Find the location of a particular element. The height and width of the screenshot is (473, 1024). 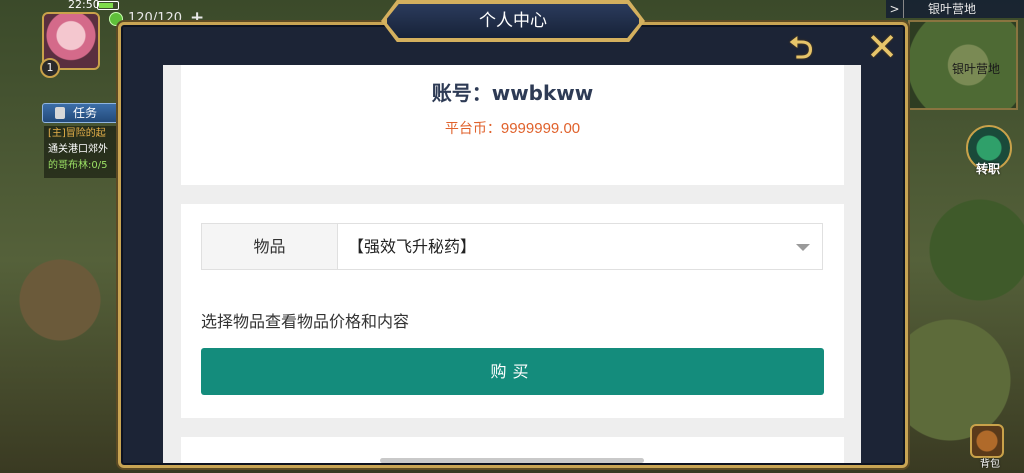

close-button: ✕ is located at coordinates (882, 47).